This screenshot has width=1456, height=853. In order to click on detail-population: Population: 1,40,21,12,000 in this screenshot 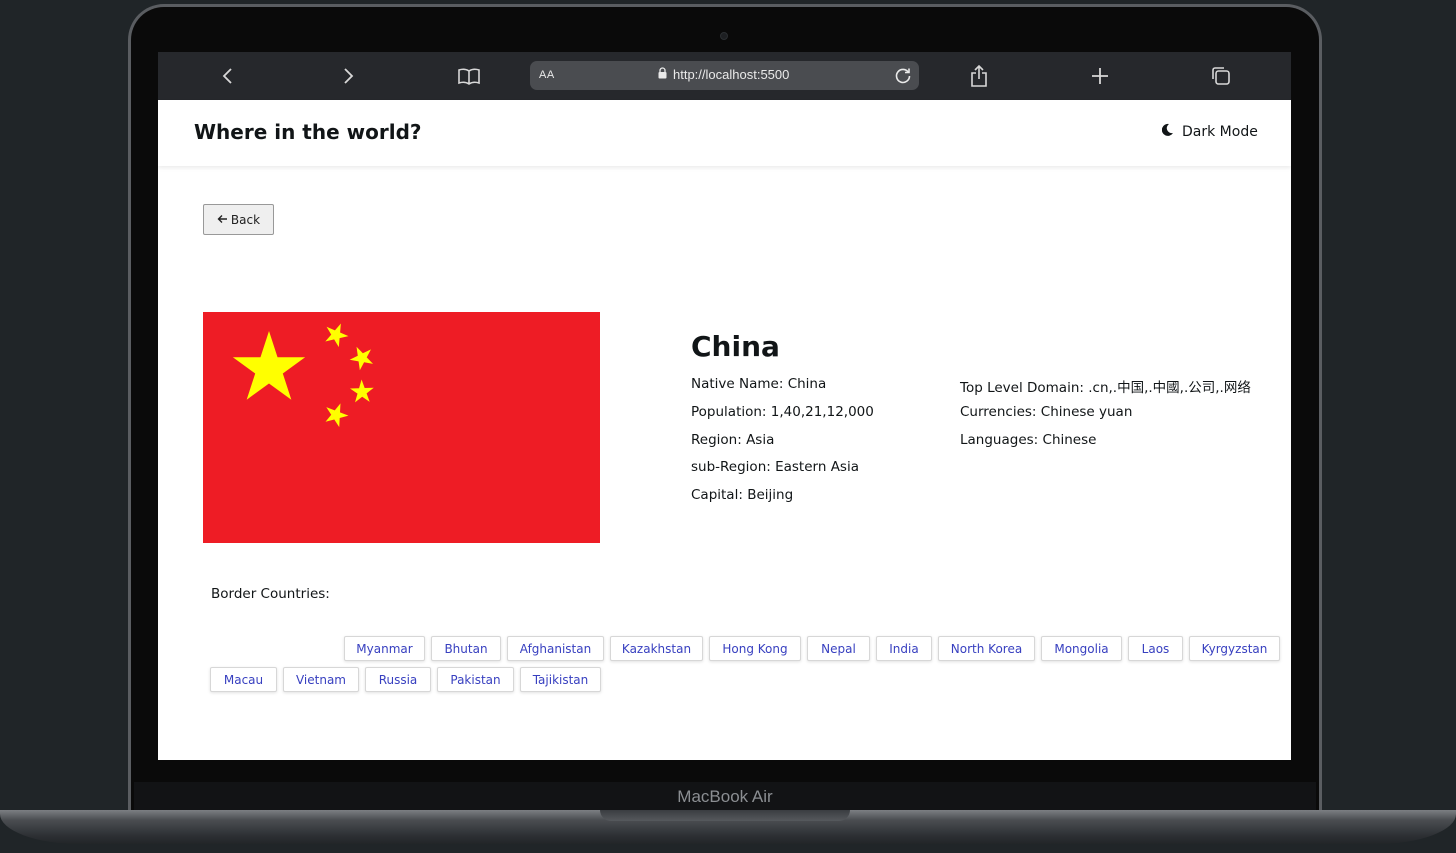, I will do `click(782, 411)`.